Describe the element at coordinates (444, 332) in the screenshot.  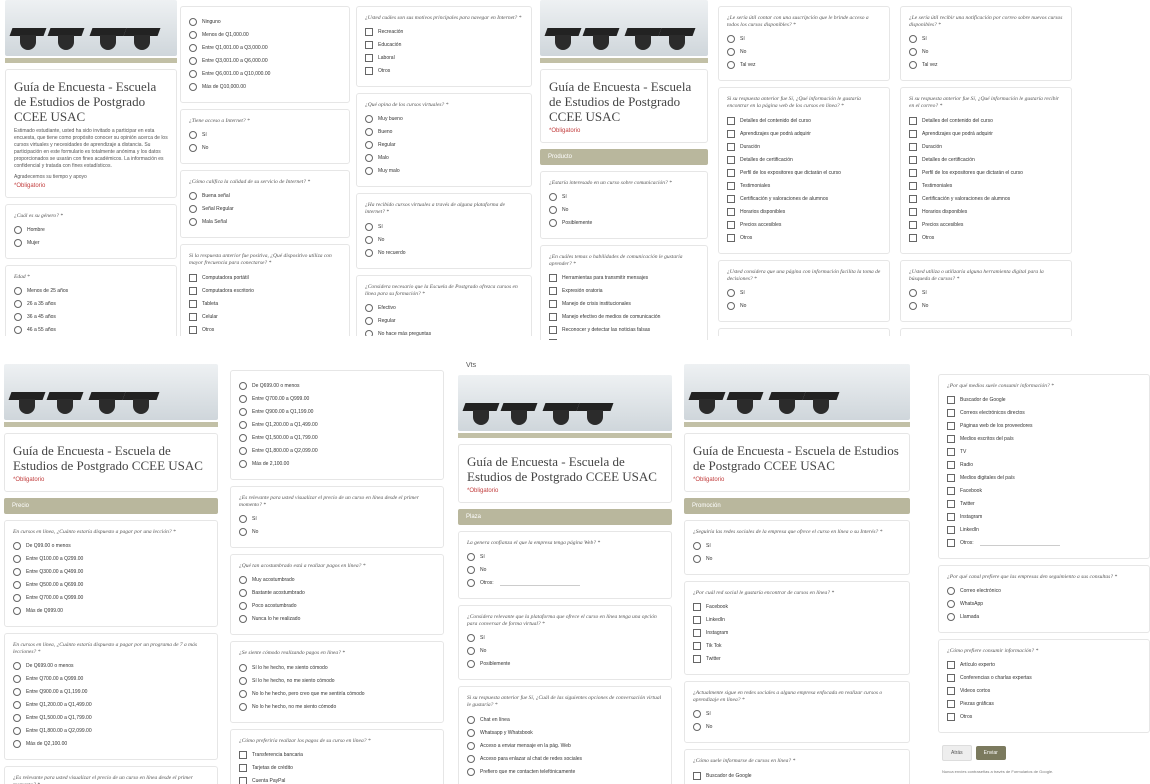
I see `radio-option: No hace más preguntas` at that location.